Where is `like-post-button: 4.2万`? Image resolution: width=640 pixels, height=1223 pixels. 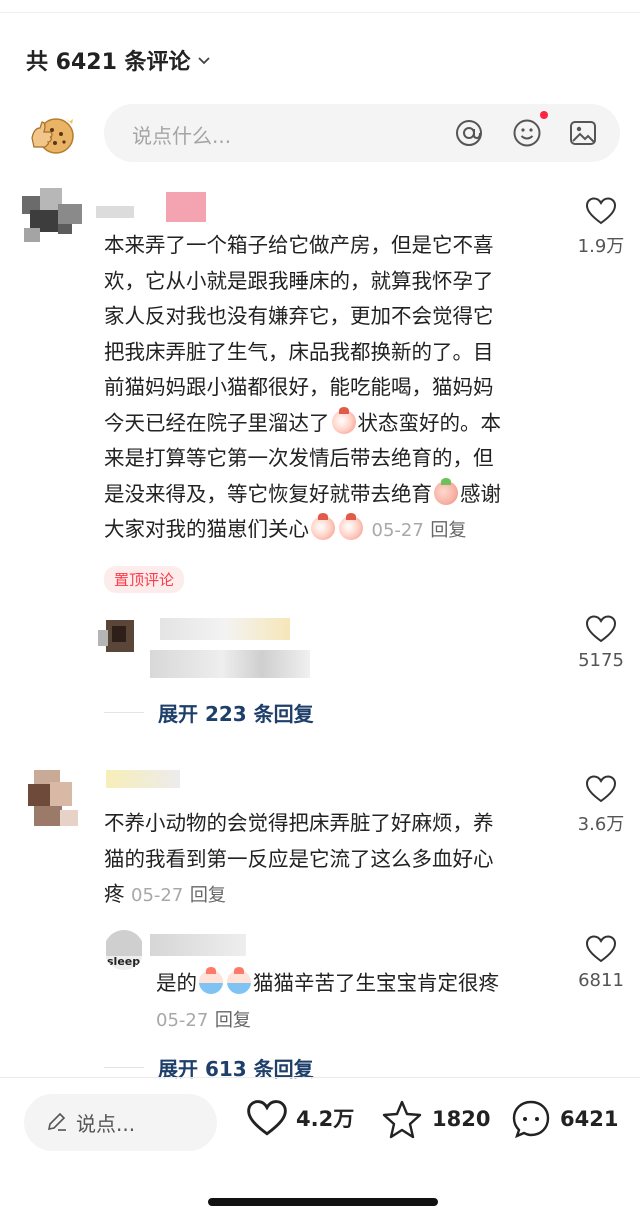 like-post-button: 4.2万 is located at coordinates (300, 1118).